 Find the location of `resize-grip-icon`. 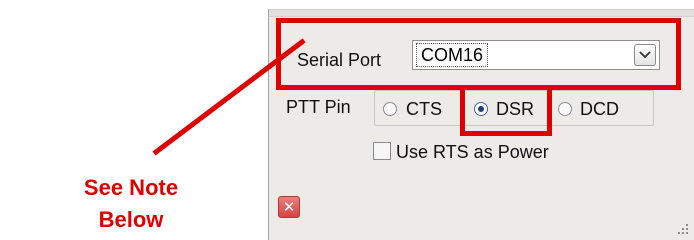

resize-grip-icon is located at coordinates (682, 228).